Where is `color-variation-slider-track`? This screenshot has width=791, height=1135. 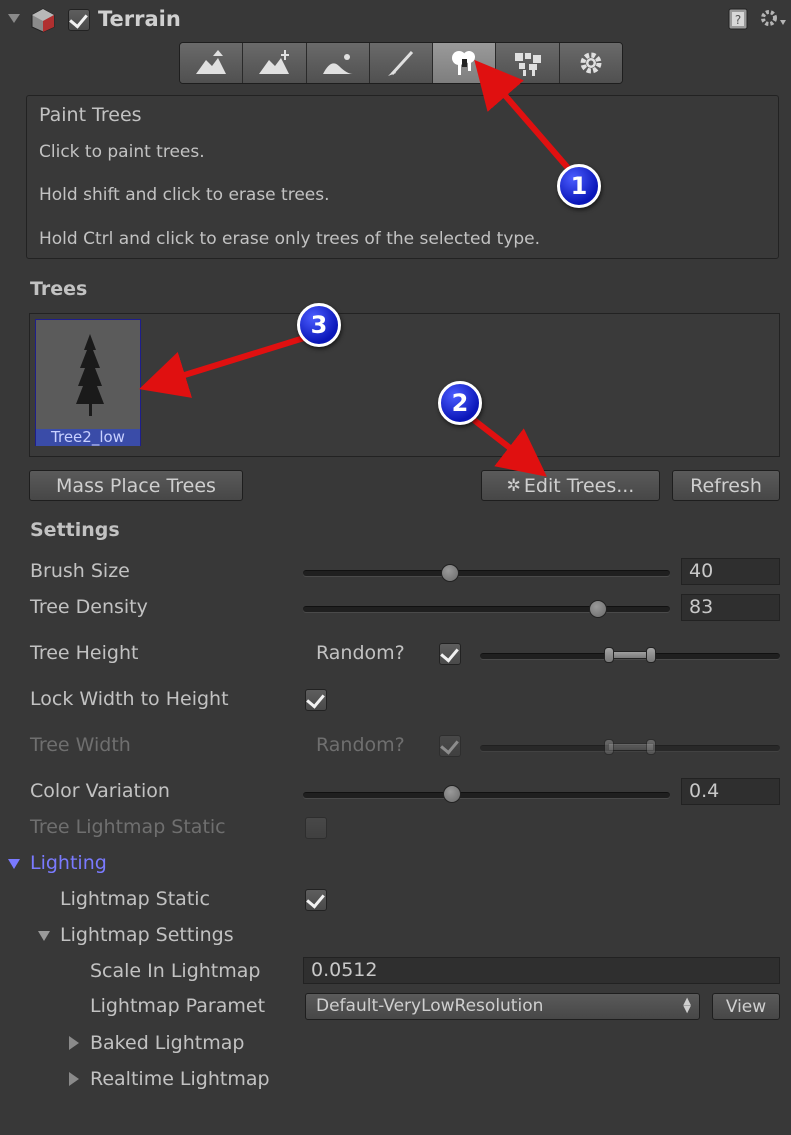
color-variation-slider-track is located at coordinates (486, 795).